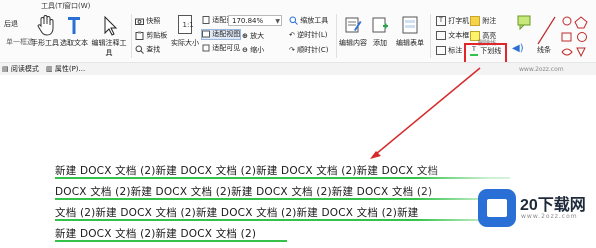  Describe the element at coordinates (156, 234) in the screenshot. I see `doc-line-4: 新建 DOCX 文档 (2)新建 DOCX 文档 (2)` at that location.